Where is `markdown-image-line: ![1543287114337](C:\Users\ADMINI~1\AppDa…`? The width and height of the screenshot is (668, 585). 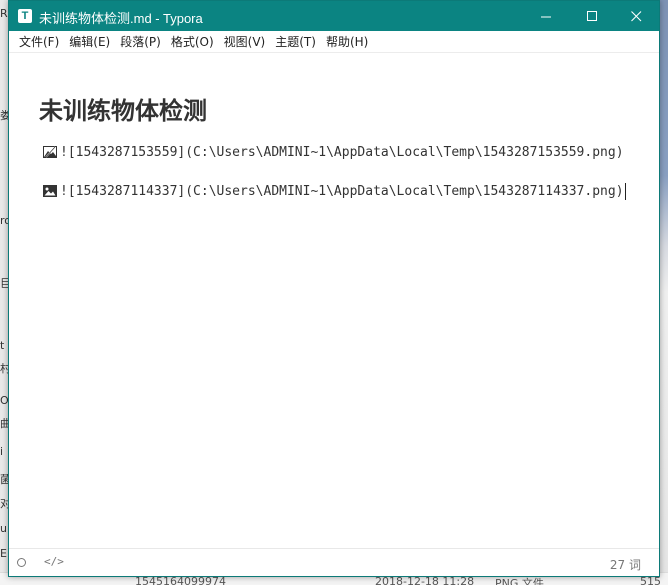
markdown-image-line: ![1543287114337](C:\Users\ADMINI~1\AppDa… is located at coordinates (334, 191).